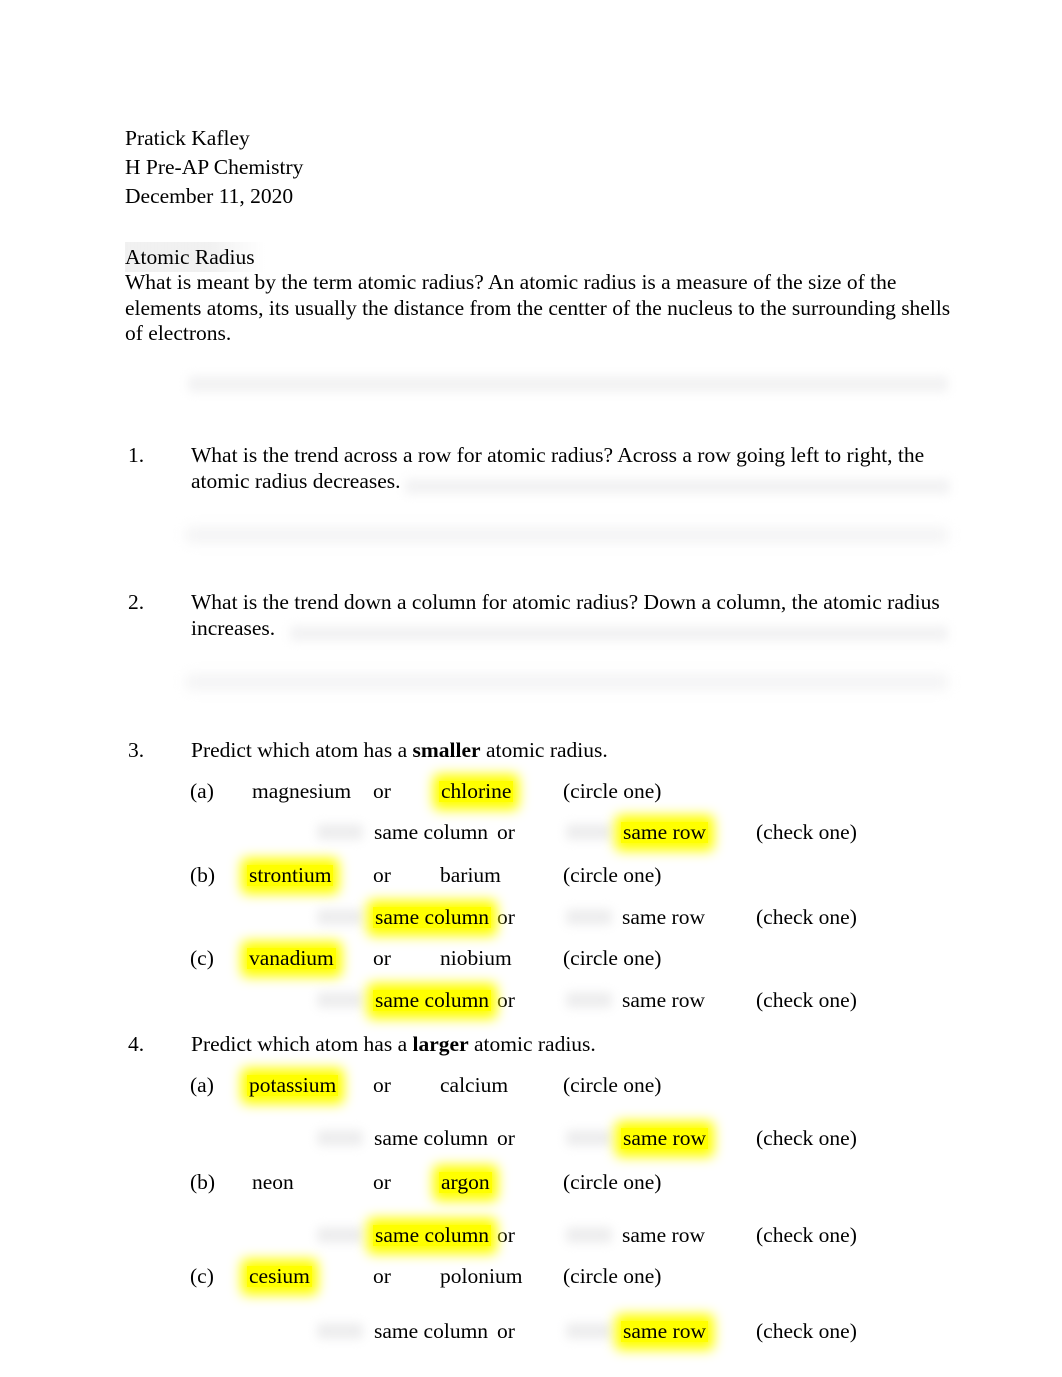  I want to click on question-3-prompt-after: atomic radius., so click(544, 750).